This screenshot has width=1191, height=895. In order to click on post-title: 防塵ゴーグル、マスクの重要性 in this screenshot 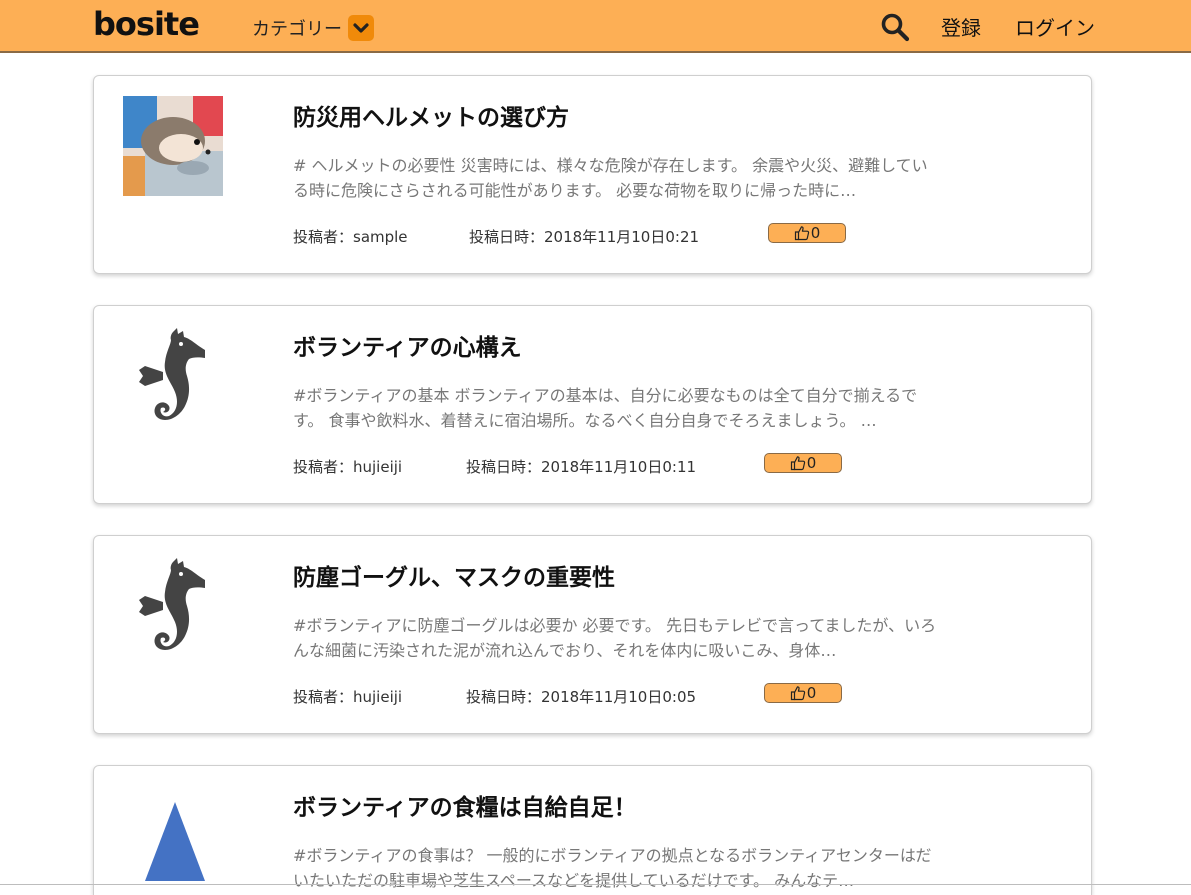, I will do `click(454, 575)`.